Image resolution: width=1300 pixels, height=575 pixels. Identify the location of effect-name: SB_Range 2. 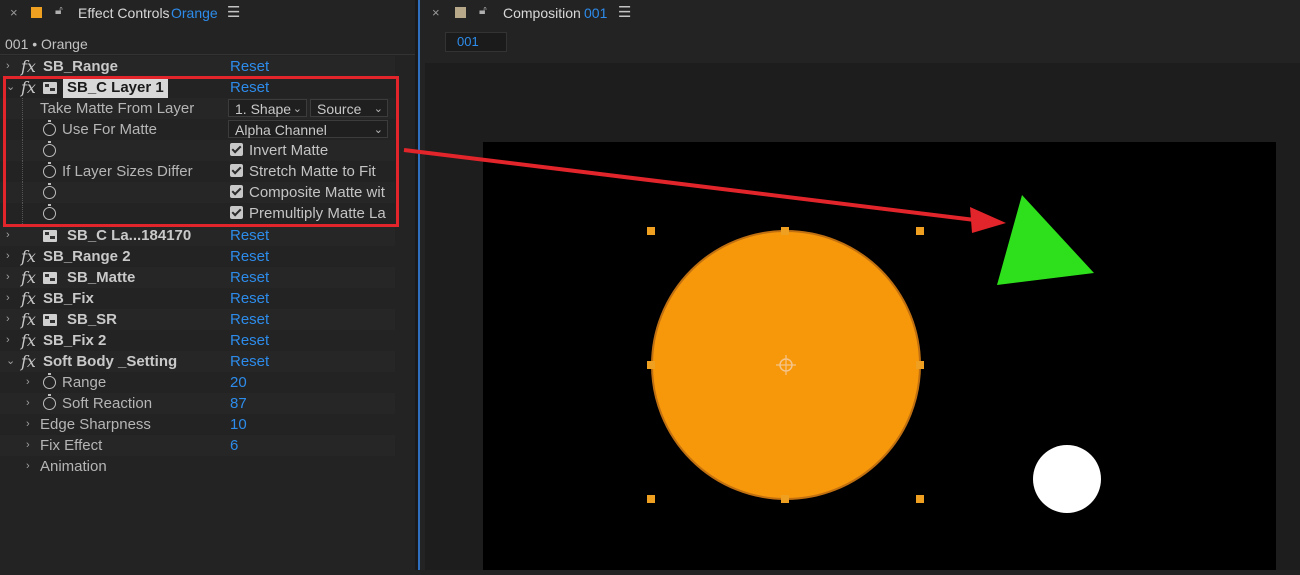
(87, 256).